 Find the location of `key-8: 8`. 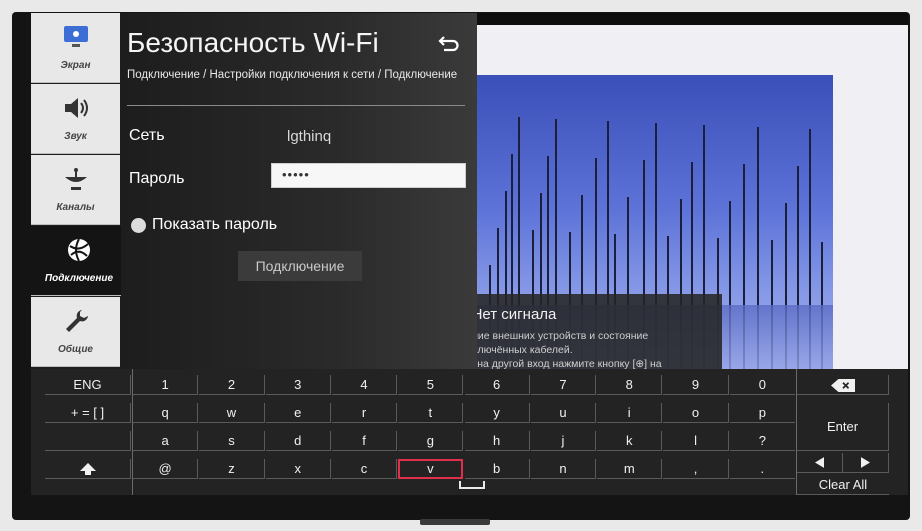

key-8: 8 is located at coordinates (630, 385).